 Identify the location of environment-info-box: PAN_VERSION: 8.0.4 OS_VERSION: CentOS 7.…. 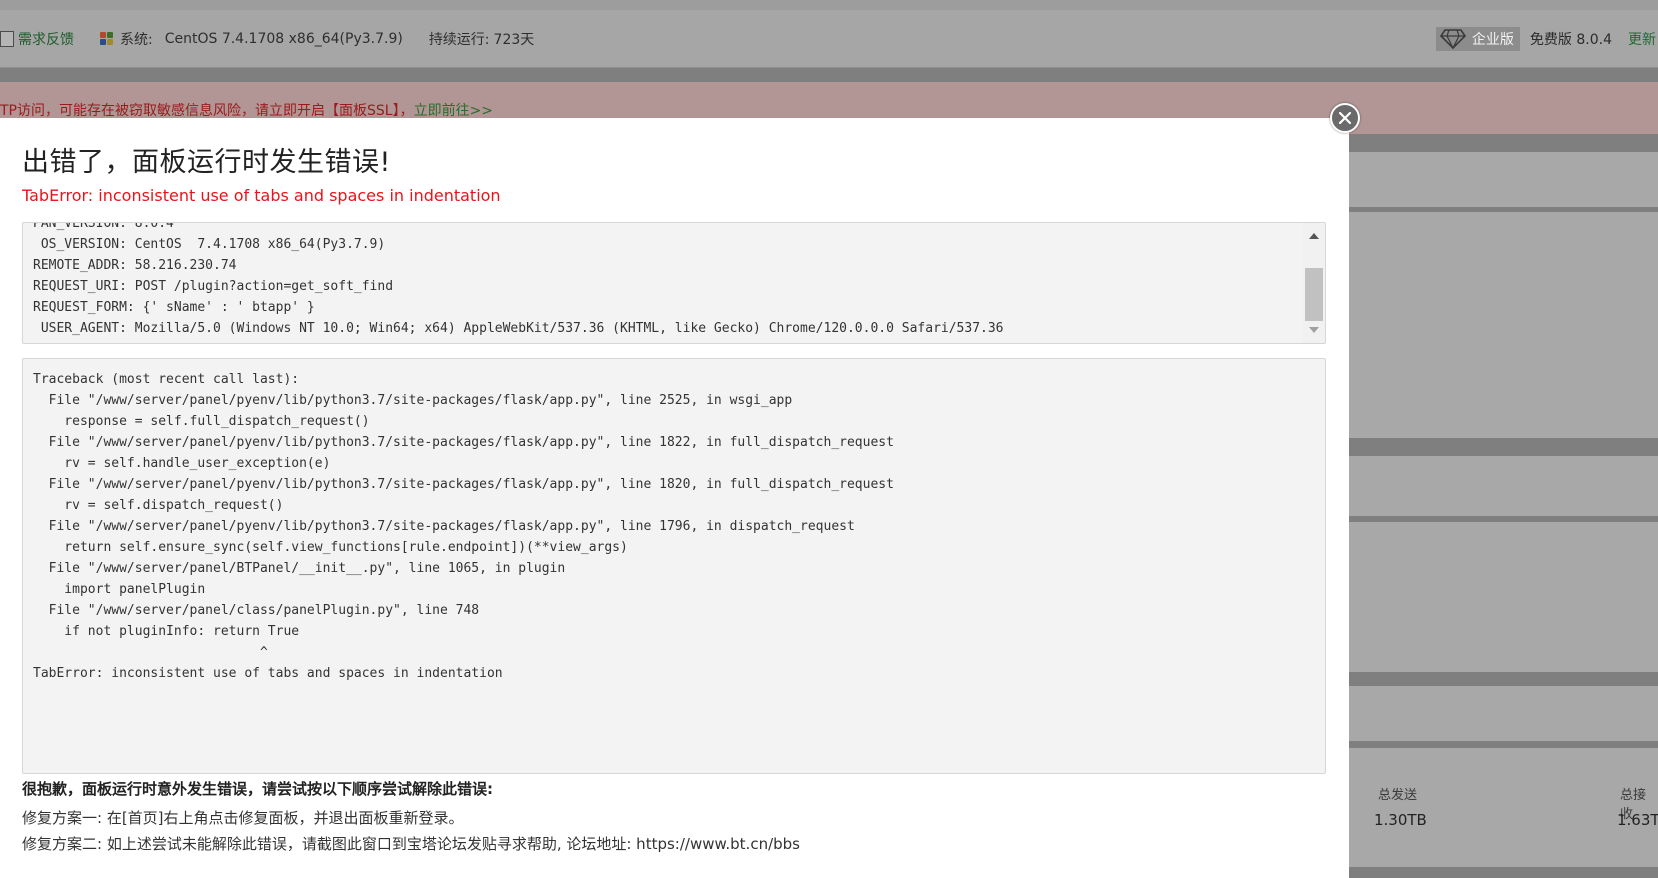
(674, 283).